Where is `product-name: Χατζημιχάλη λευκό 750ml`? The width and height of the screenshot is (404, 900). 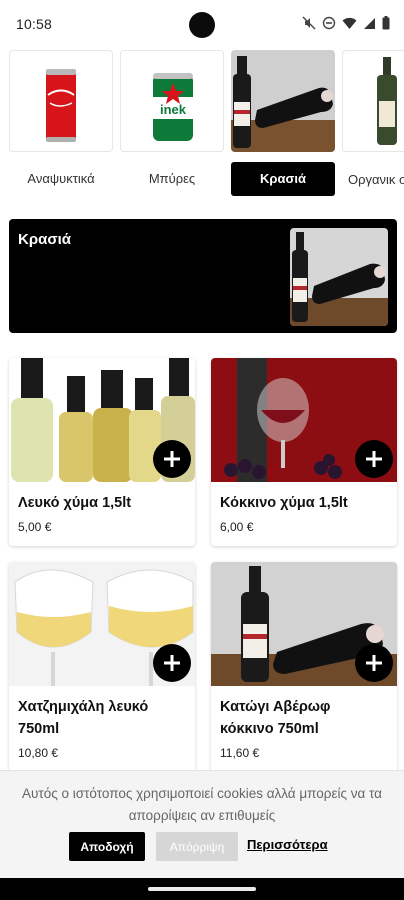
product-name: Χατζημιχάλη λευκό 750ml is located at coordinates (83, 718).